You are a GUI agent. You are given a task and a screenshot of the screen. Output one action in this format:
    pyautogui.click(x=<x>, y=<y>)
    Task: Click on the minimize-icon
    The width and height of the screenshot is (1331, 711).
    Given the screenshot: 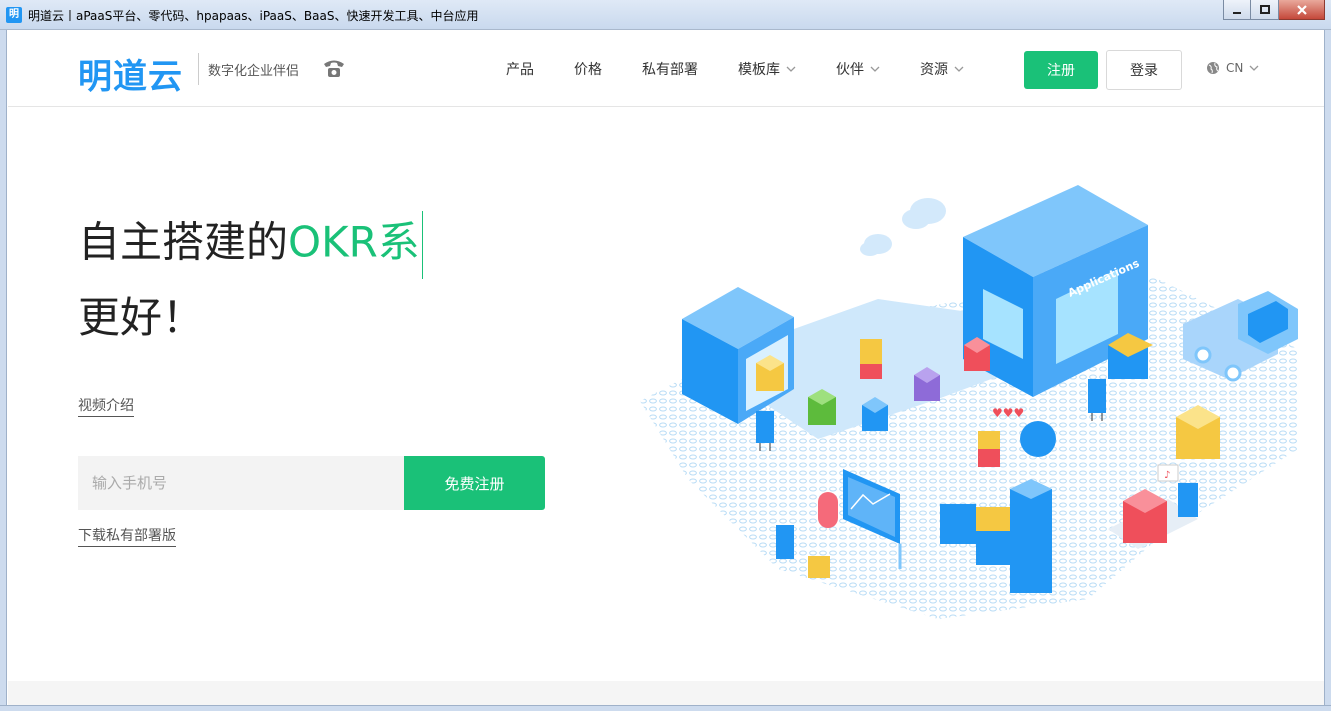 What is the action you would take?
    pyautogui.click(x=1237, y=12)
    